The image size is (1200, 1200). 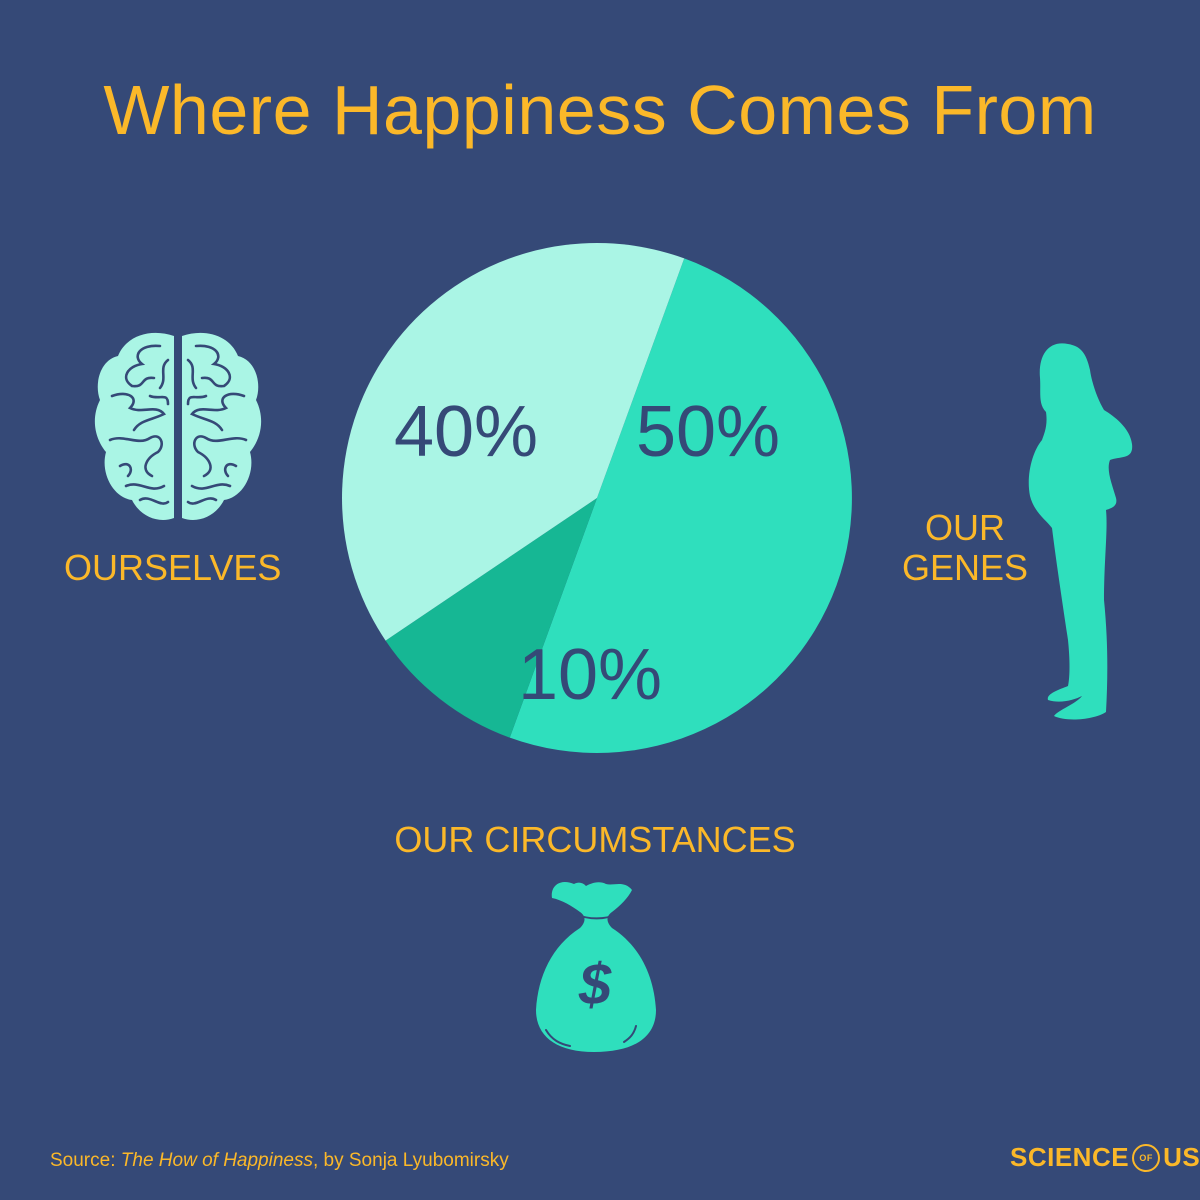 I want to click on source-author: , by Sonja Lyubomirsky, so click(x=410, y=1160).